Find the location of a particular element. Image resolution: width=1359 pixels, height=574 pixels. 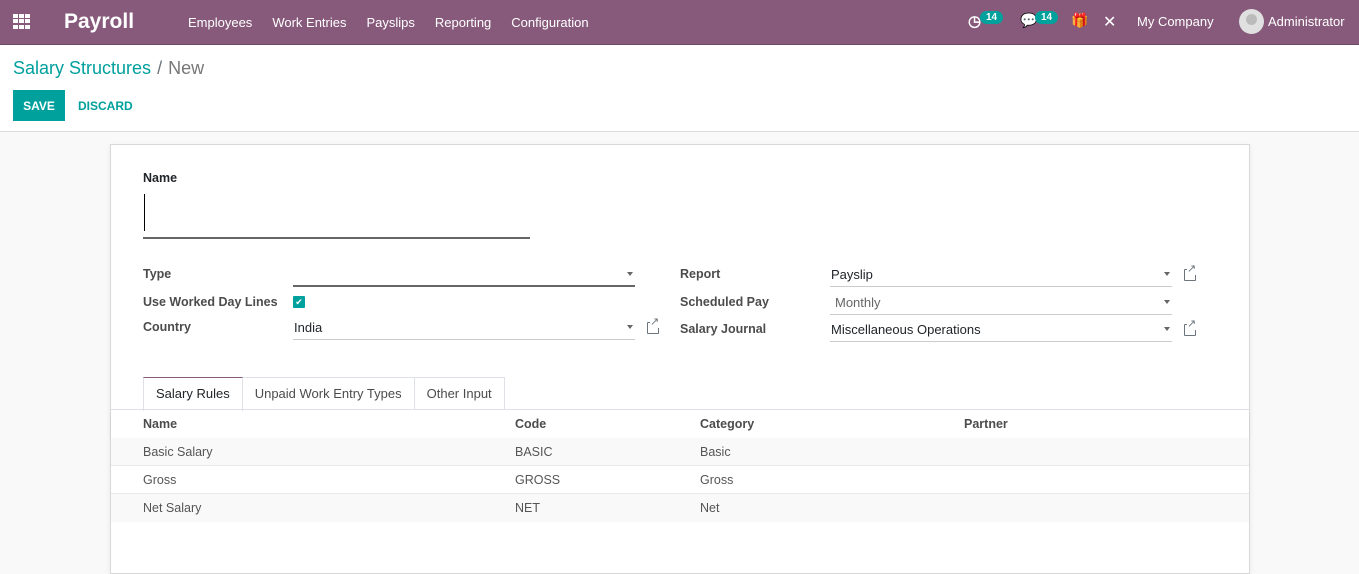

menu-employees: Employees is located at coordinates (220, 22).